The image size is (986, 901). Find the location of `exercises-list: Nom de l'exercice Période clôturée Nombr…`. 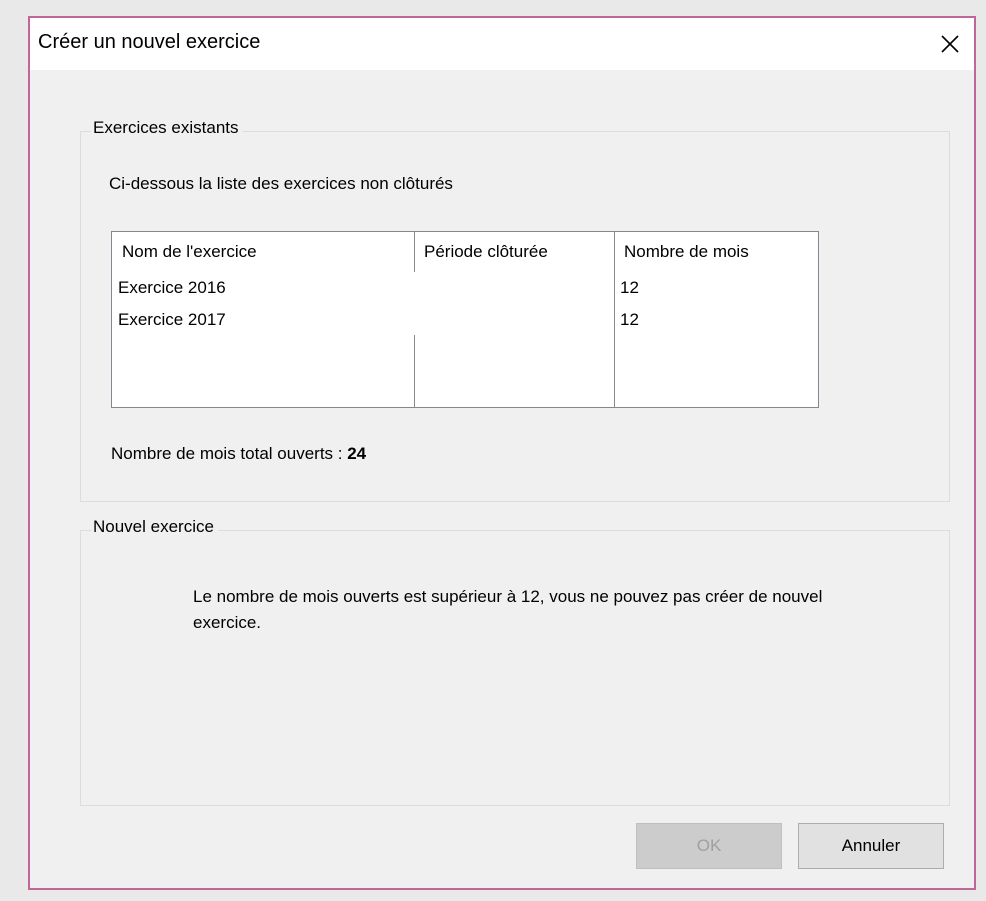

exercises-list: Nom de l'exercice Période clôturée Nombr… is located at coordinates (465, 319).